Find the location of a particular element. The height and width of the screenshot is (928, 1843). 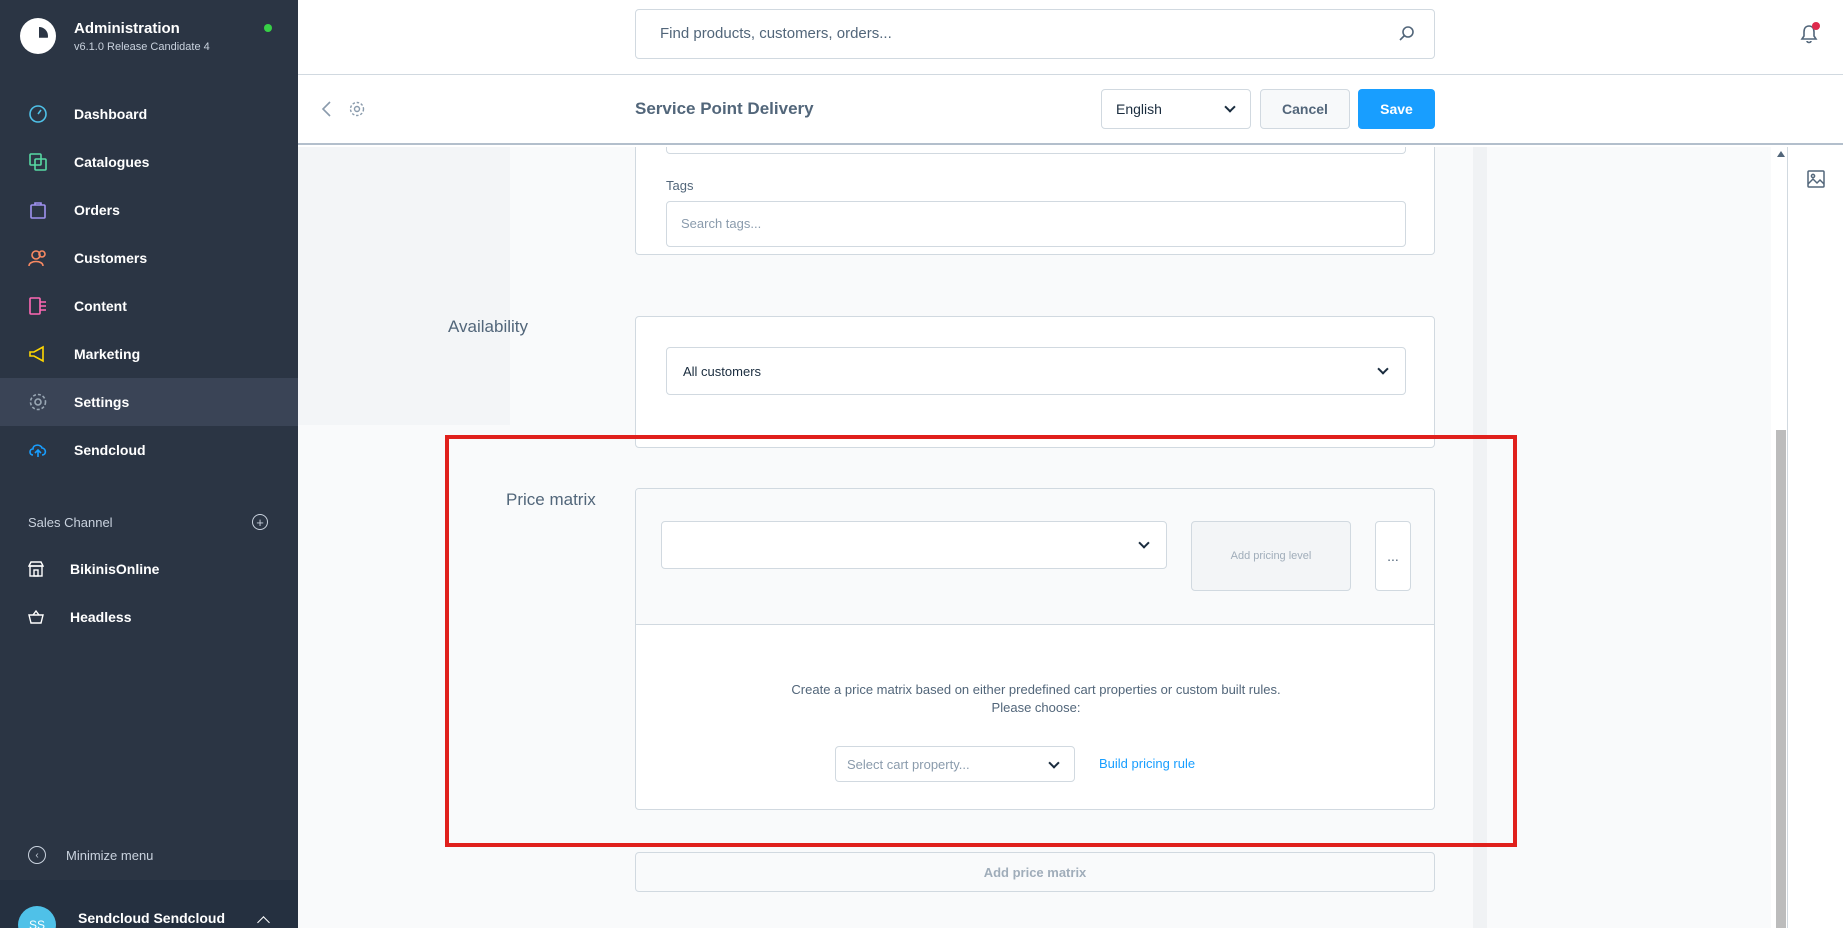

sidebar-item-label: Catalogues is located at coordinates (112, 162).